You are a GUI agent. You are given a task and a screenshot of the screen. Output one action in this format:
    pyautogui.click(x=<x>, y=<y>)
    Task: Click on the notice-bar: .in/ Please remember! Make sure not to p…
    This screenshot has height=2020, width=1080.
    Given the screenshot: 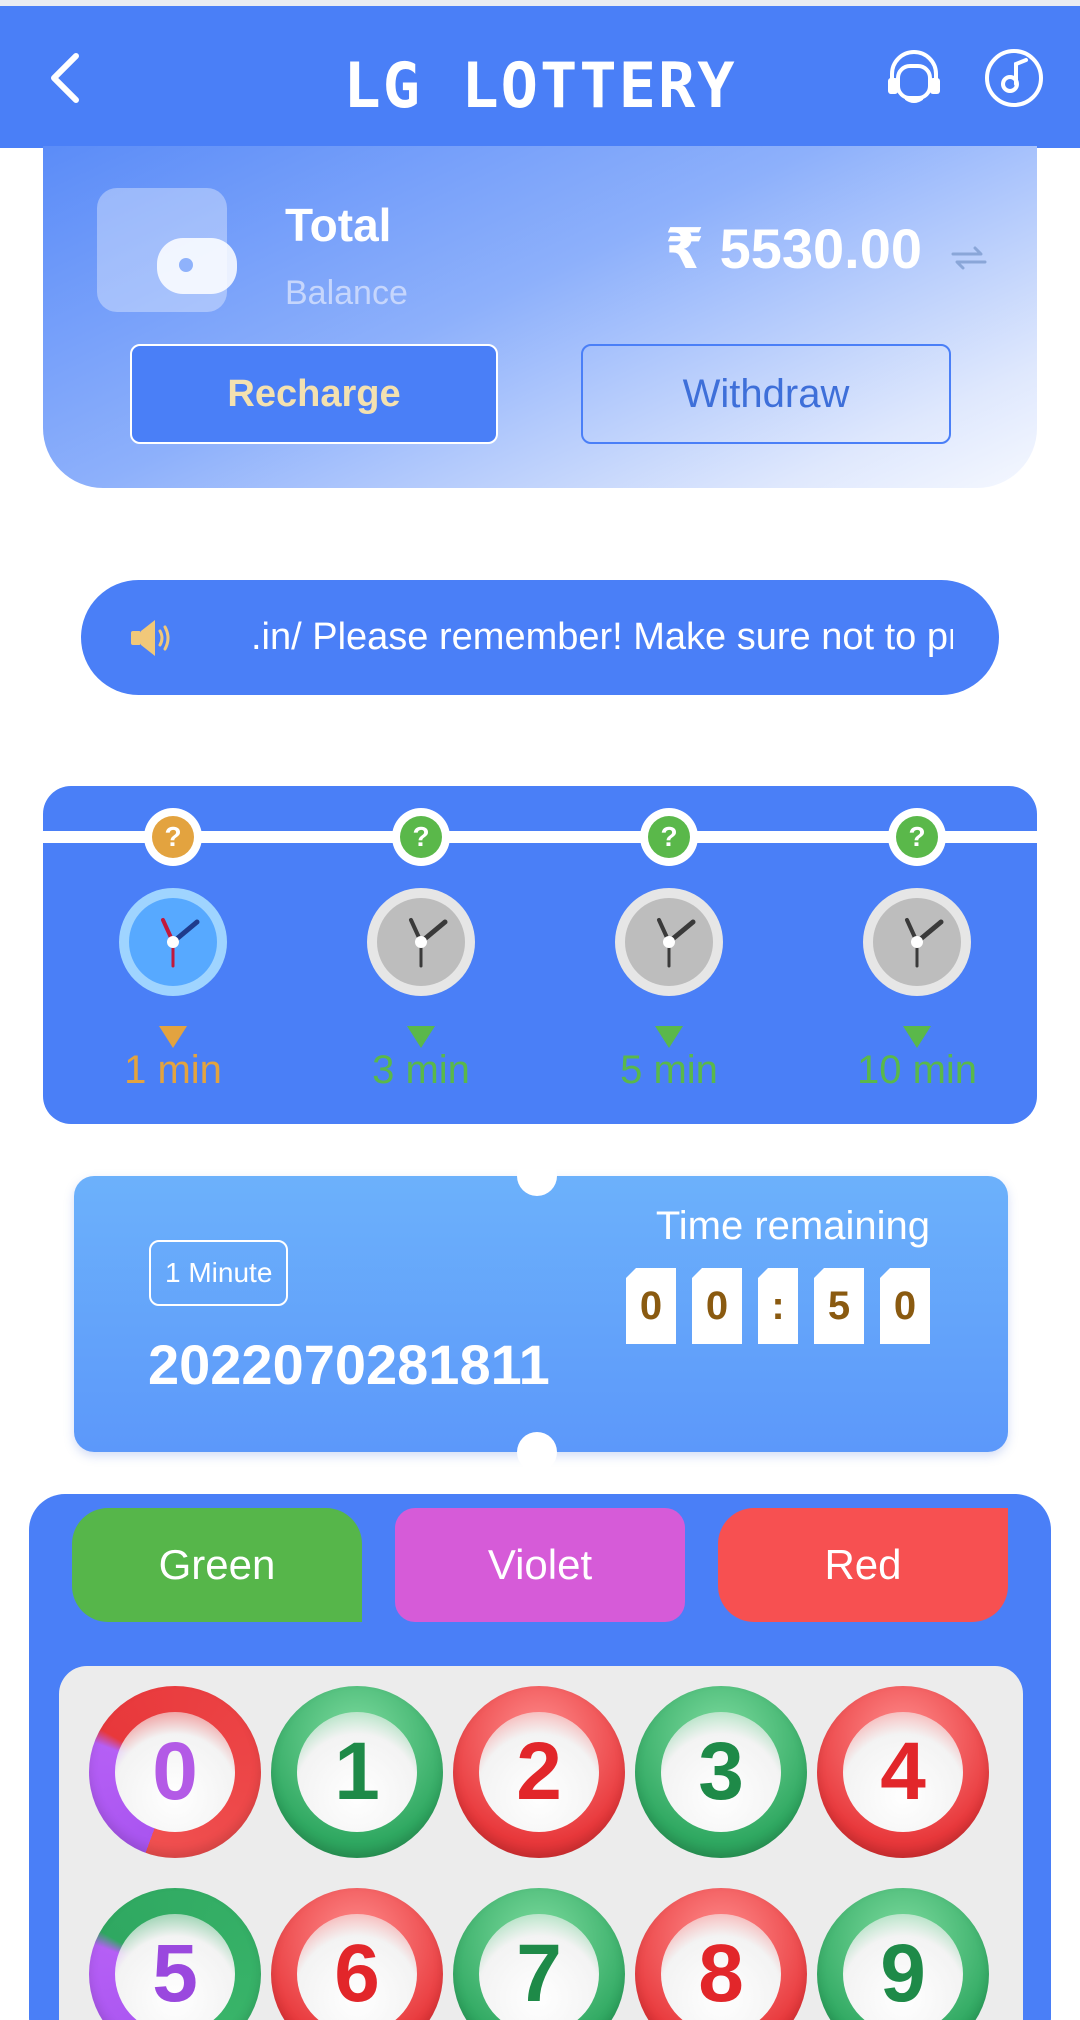 What is the action you would take?
    pyautogui.click(x=540, y=637)
    